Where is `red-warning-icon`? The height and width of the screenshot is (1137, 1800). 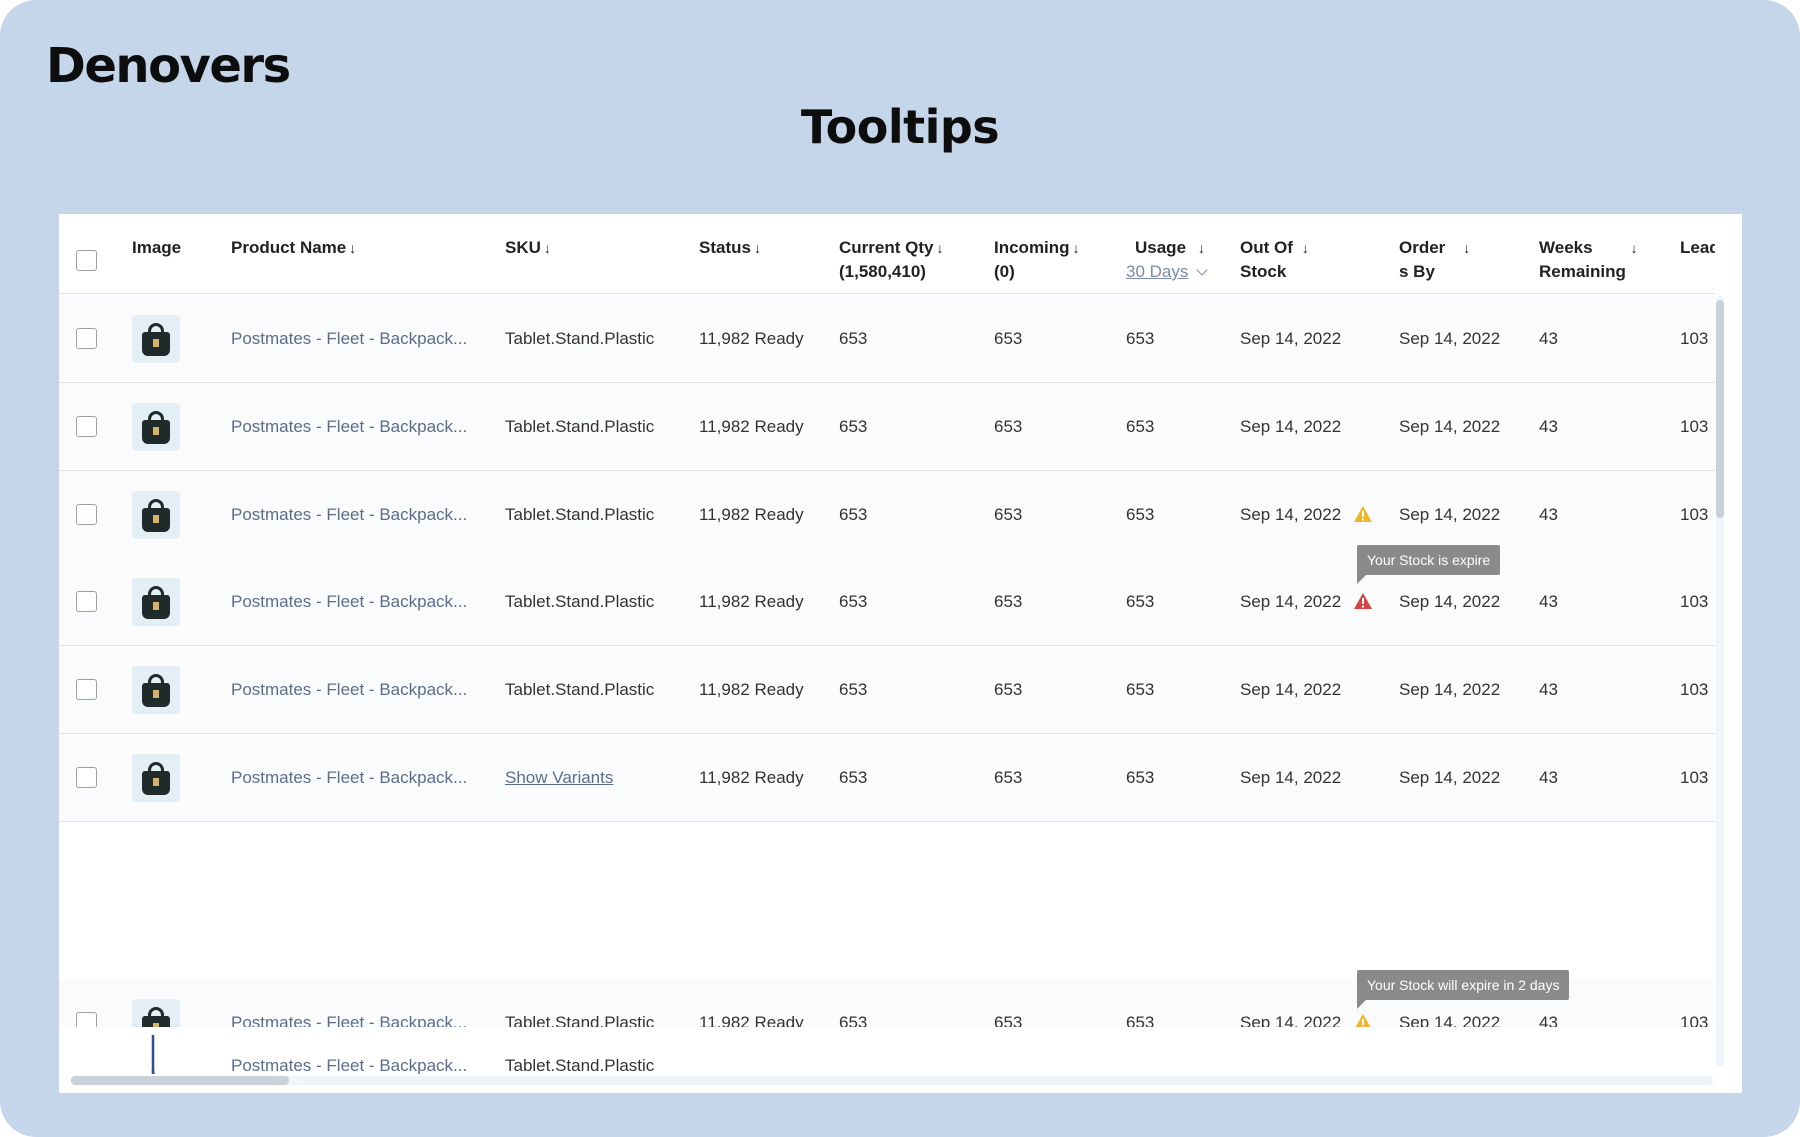
red-warning-icon is located at coordinates (1363, 601).